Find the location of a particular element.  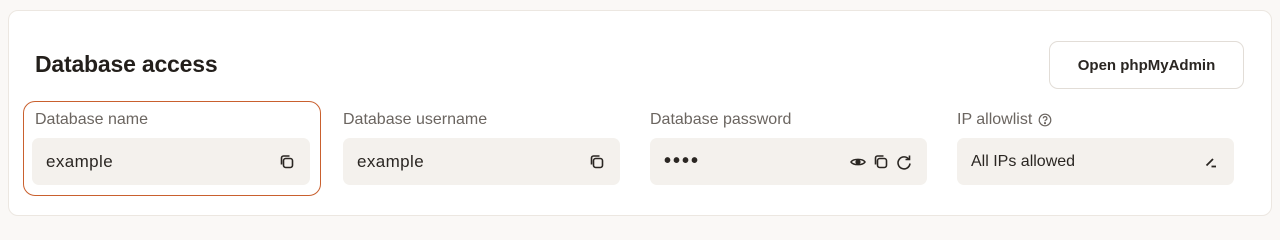

database-username-label: Database username is located at coordinates (415, 119).